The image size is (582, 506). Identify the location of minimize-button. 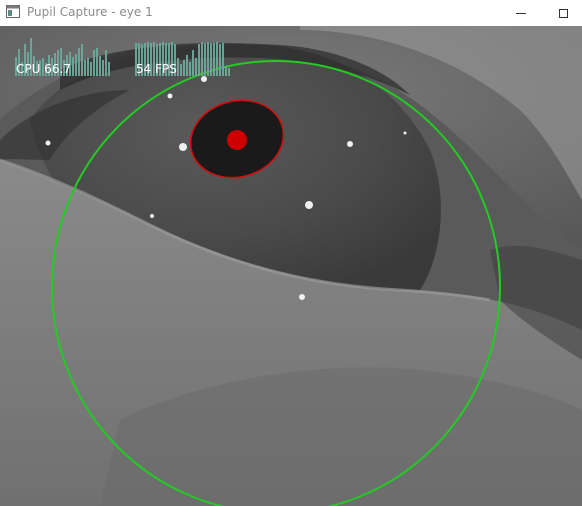
(521, 13).